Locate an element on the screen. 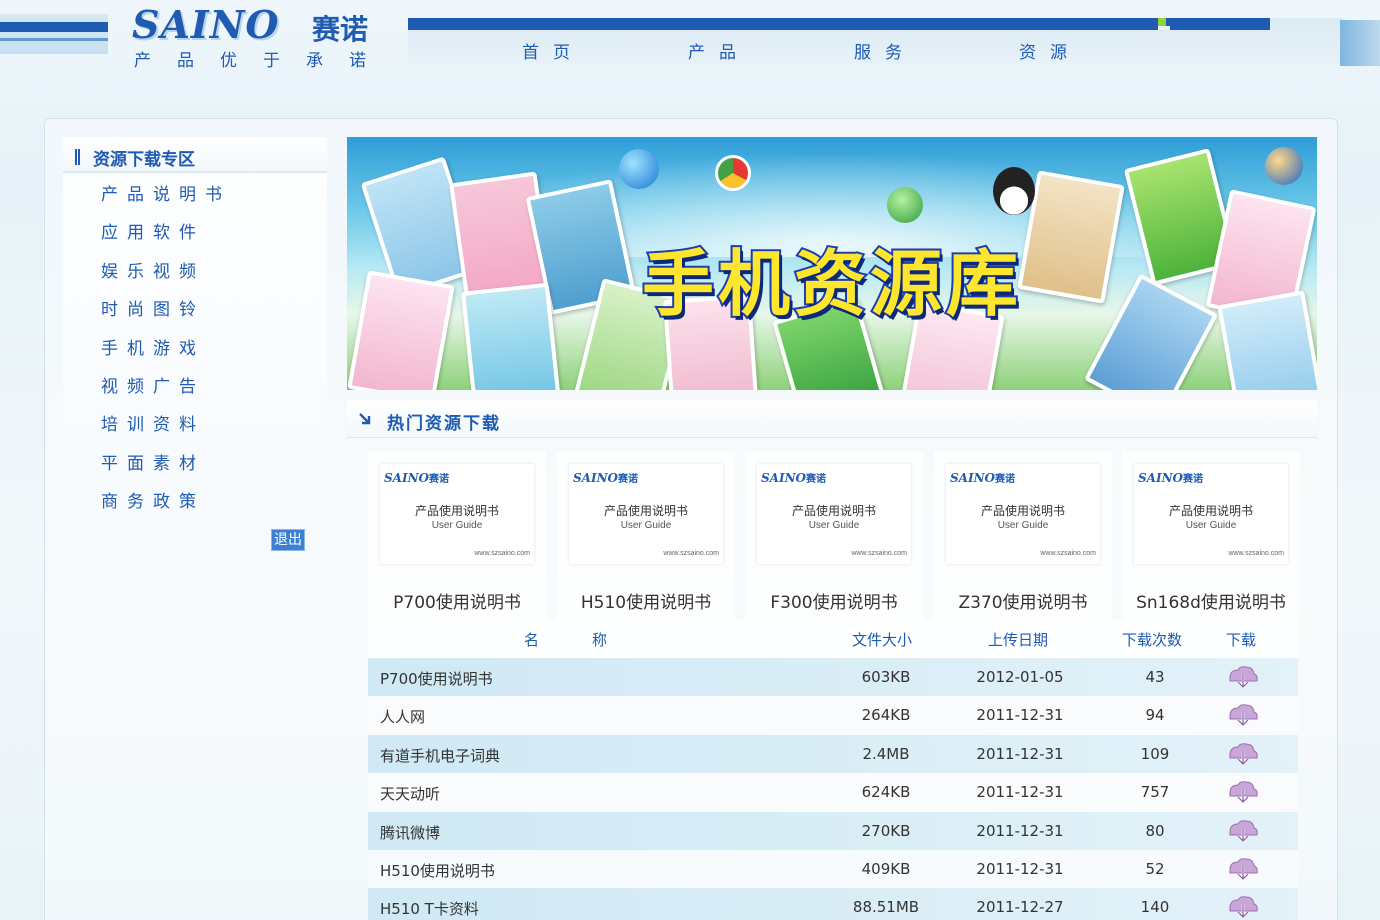 Image resolution: width=1380 pixels, height=920 pixels. file-size: 2.4MB is located at coordinates (886, 753).